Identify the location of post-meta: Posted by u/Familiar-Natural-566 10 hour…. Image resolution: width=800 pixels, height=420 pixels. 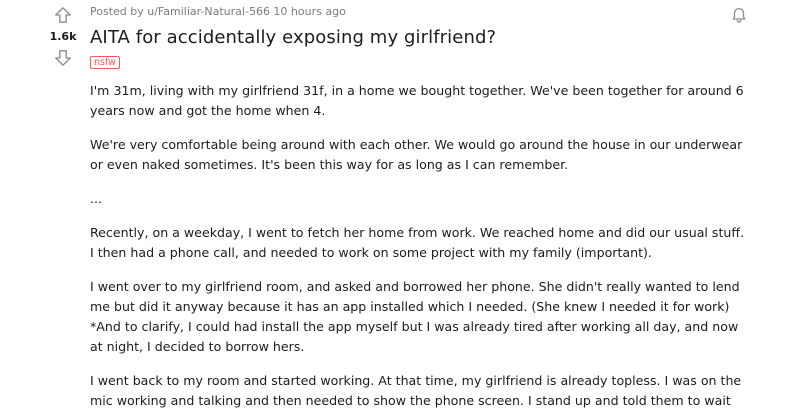
(420, 12).